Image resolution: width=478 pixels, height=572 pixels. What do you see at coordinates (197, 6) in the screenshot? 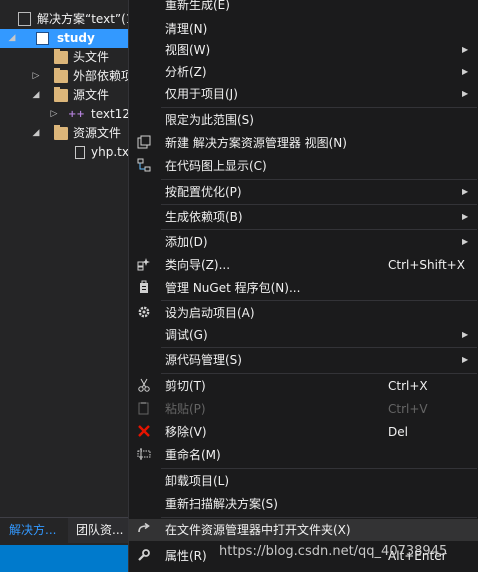
I see `menu-item-label: 重新生成(E)` at bounding box center [197, 6].